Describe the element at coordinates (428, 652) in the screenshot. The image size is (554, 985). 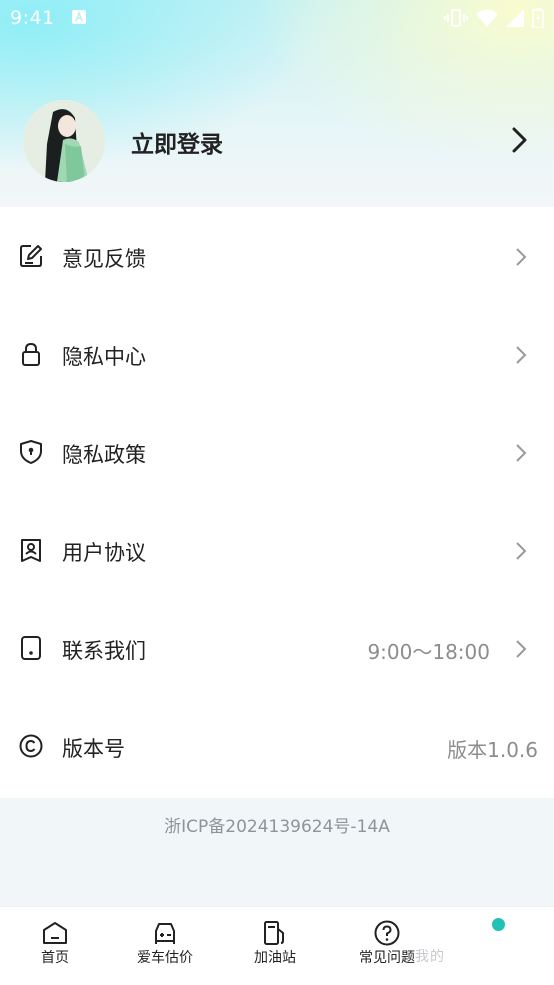
I see `service-hours: 9:00～18:00` at that location.